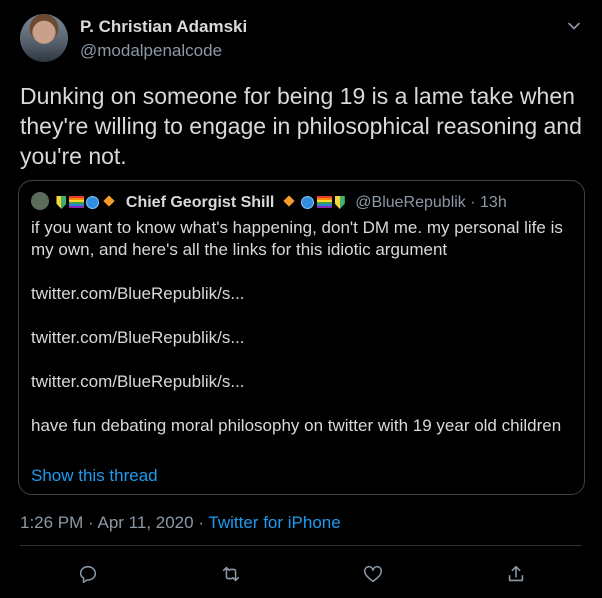 The width and height of the screenshot is (602, 598). What do you see at coordinates (516, 574) in the screenshot?
I see `share-icon` at bounding box center [516, 574].